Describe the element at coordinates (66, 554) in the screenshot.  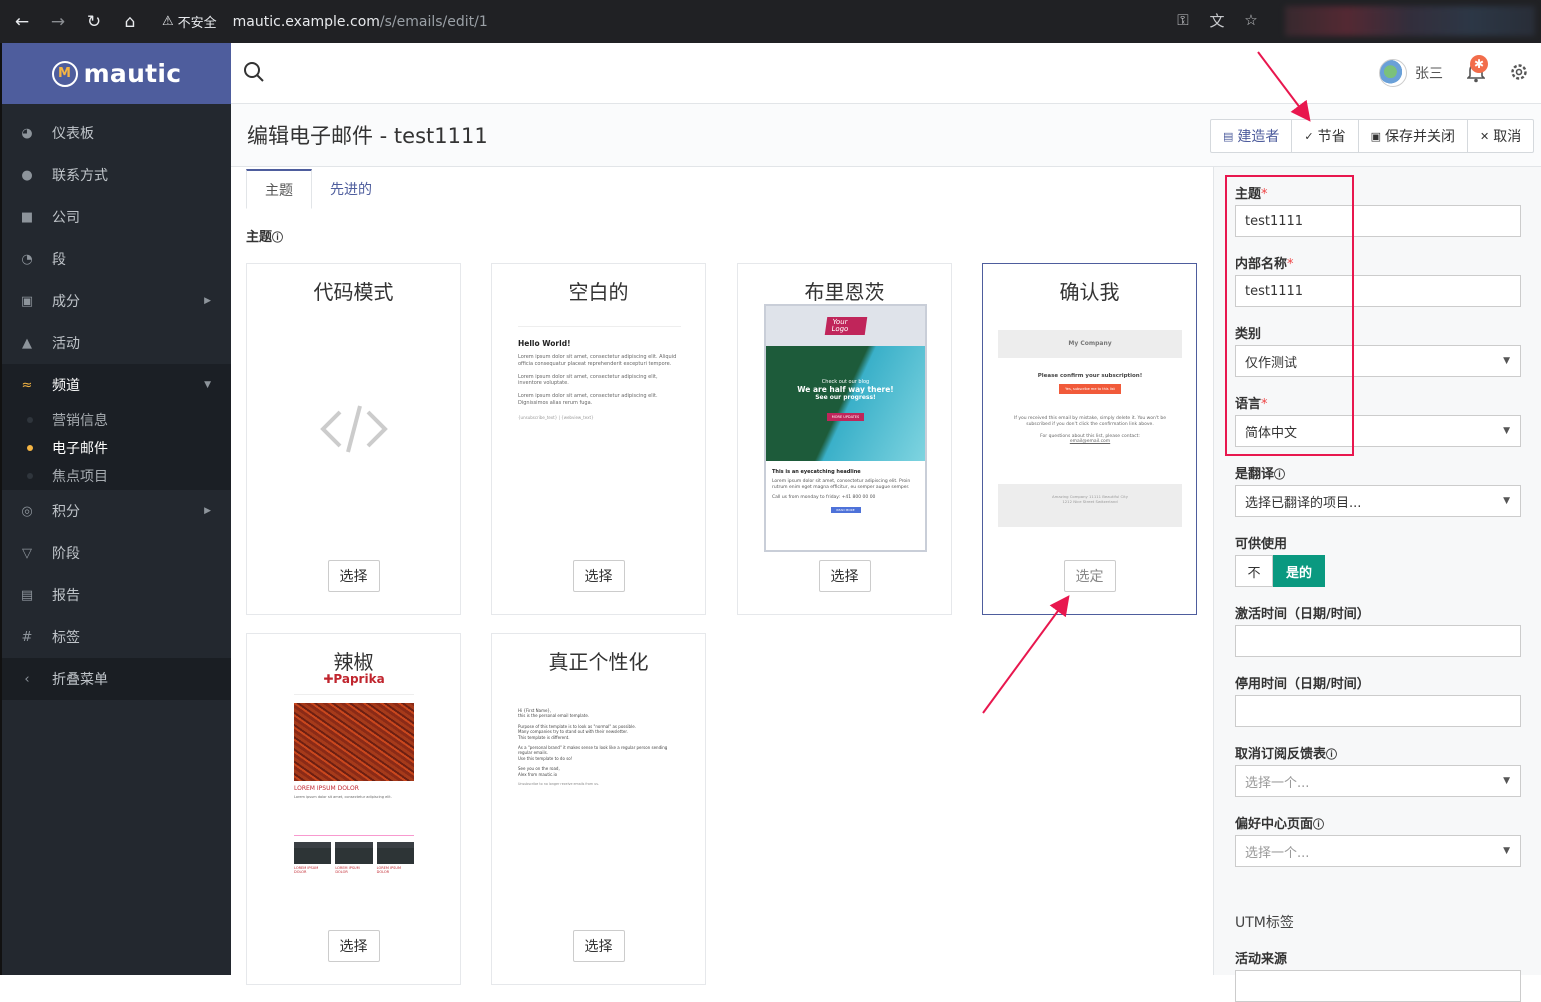
I see `sidebar-item-label: 阶段` at that location.